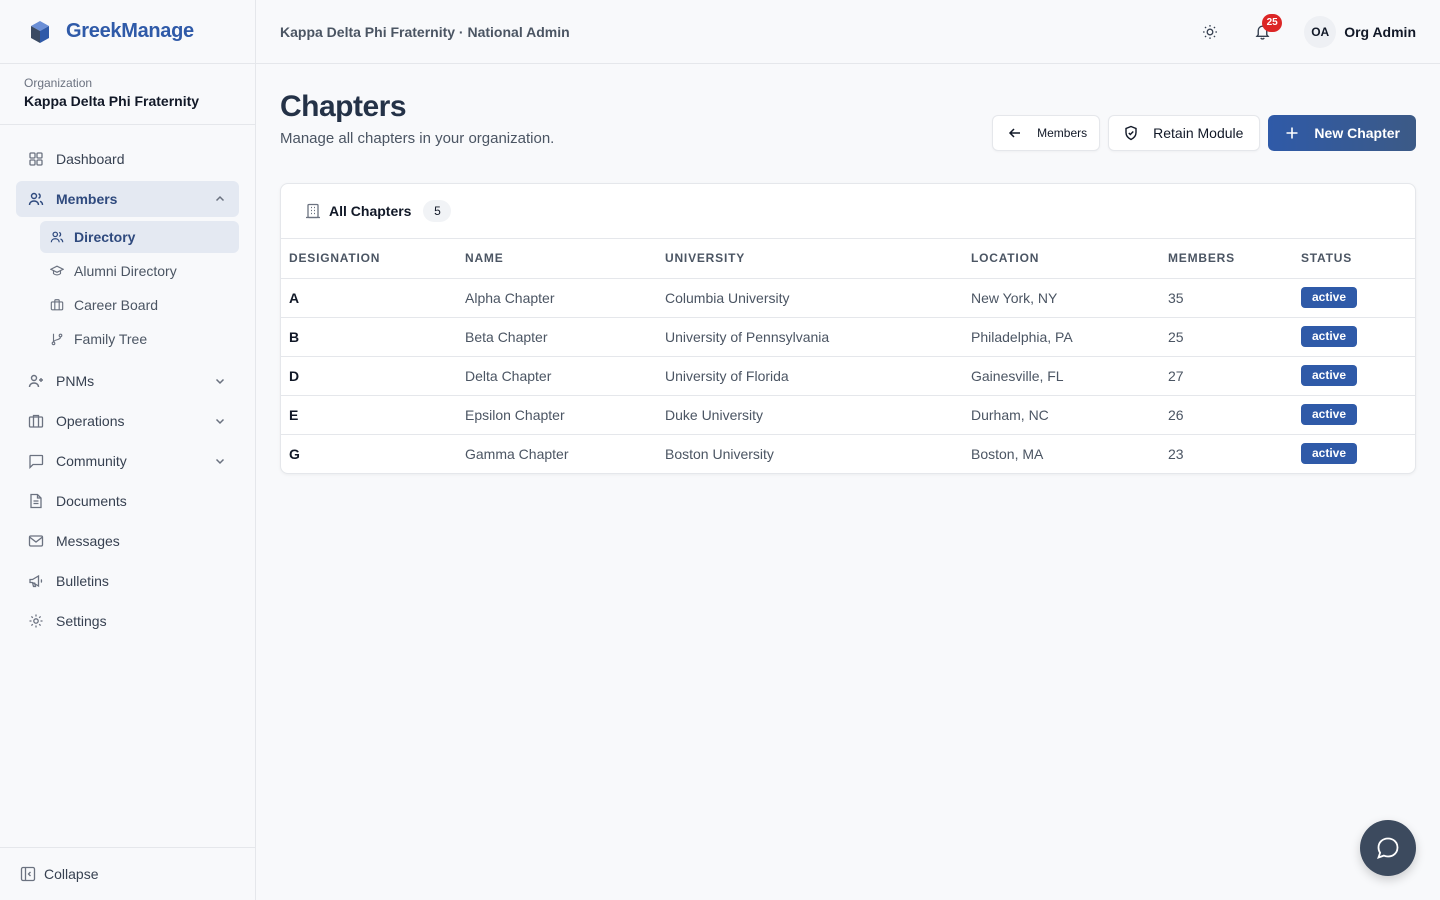  What do you see at coordinates (1015, 133) in the screenshot?
I see `arrow-left-icon` at bounding box center [1015, 133].